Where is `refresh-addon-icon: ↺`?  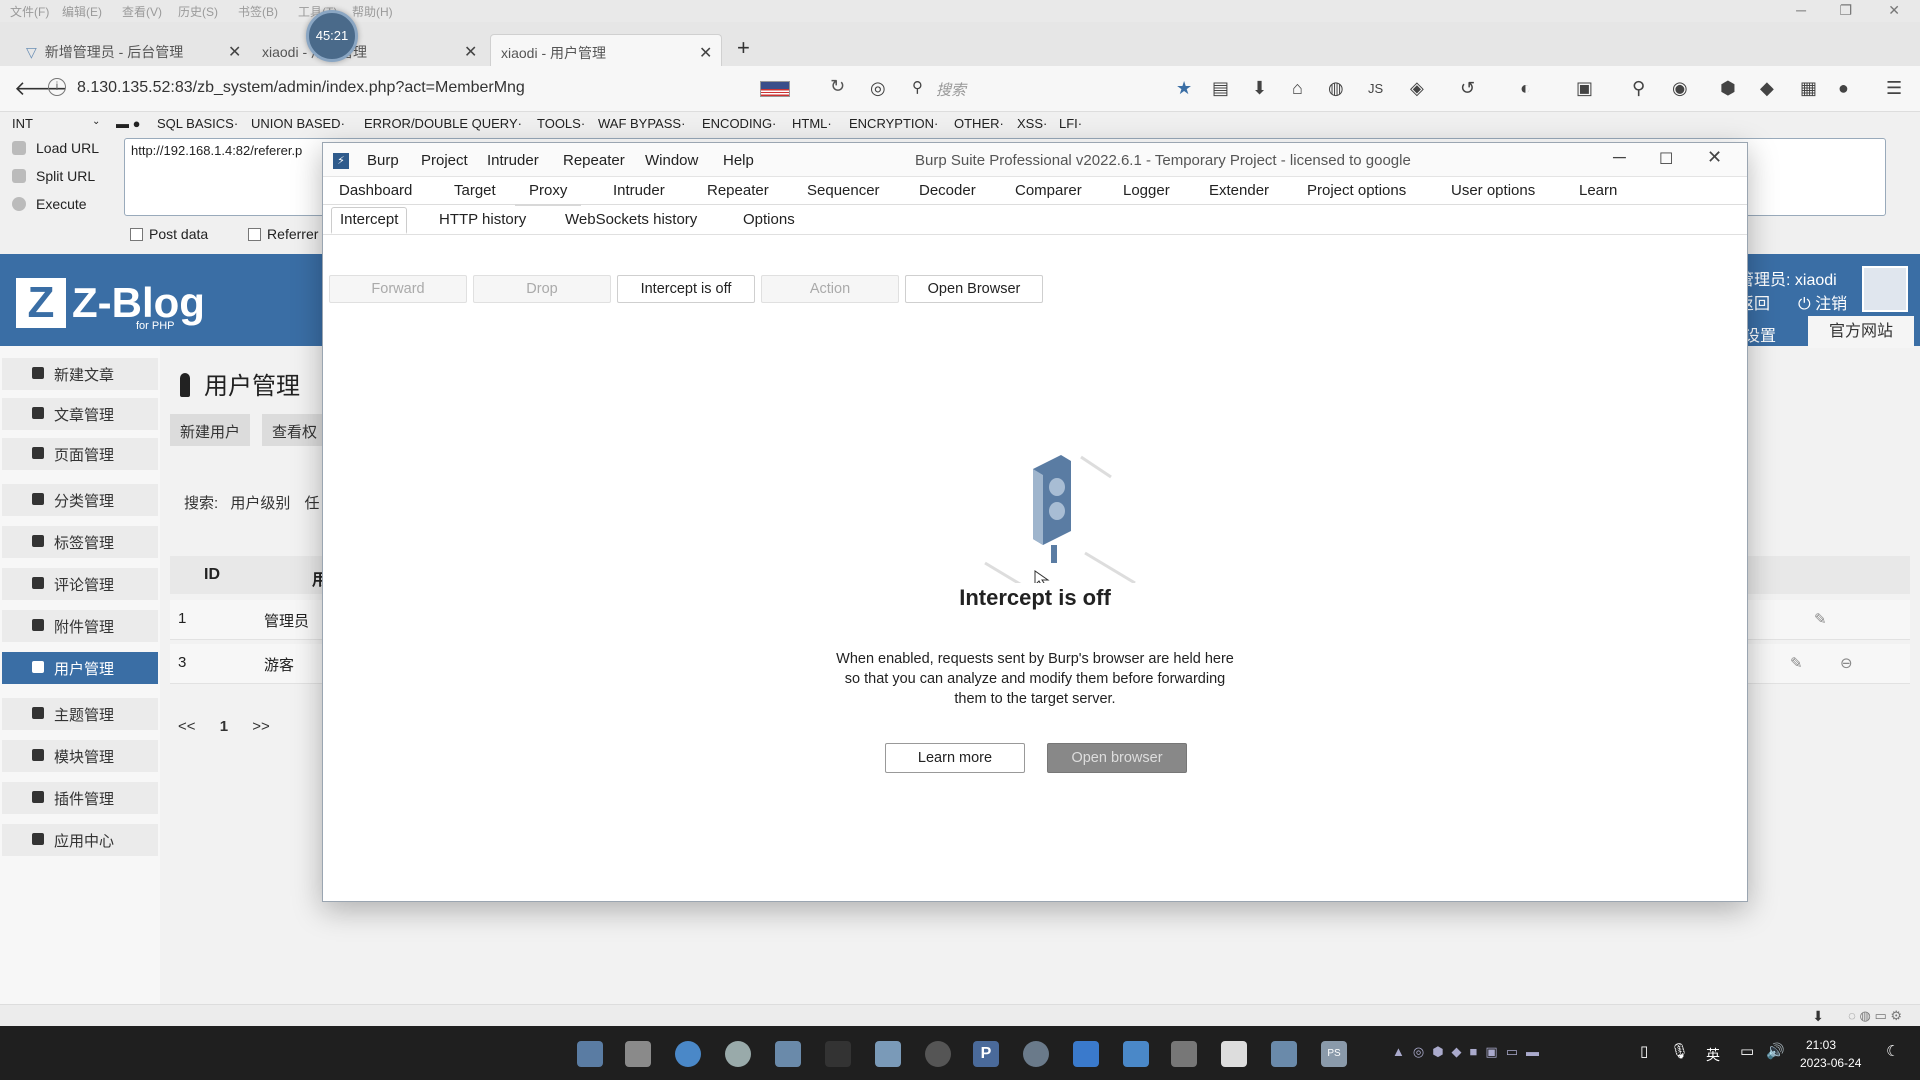 refresh-addon-icon: ↺ is located at coordinates (1467, 88).